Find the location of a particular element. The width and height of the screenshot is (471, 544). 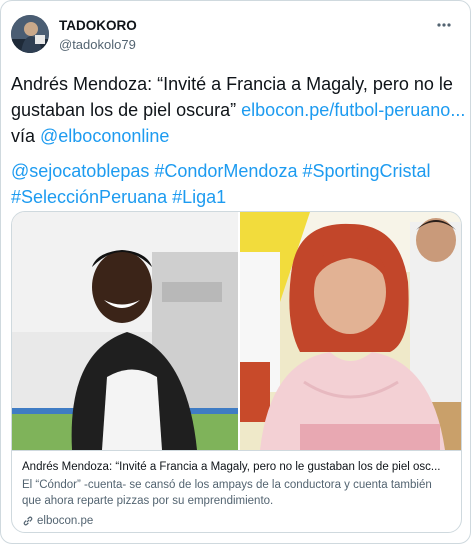

avatar is located at coordinates (30, 34).